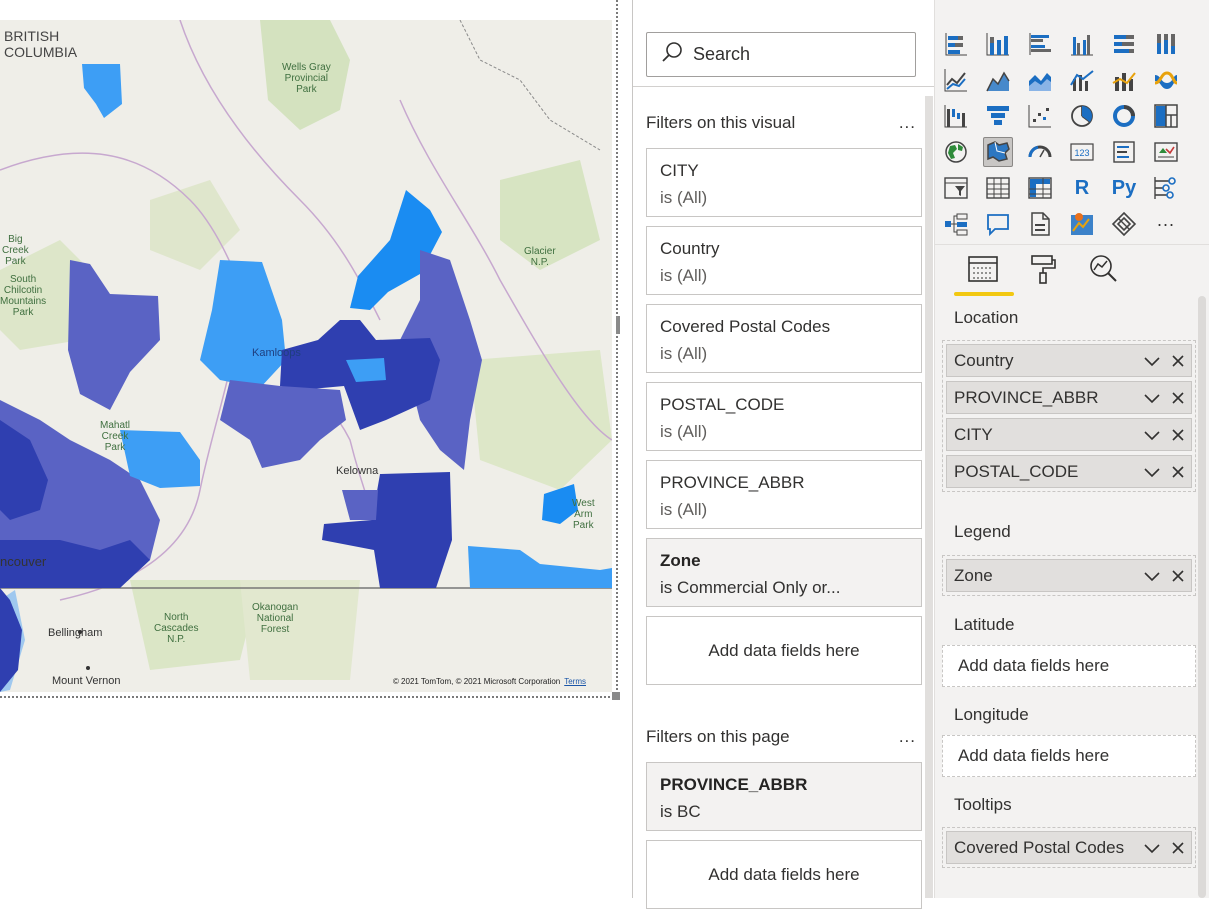 This screenshot has height=909, width=1209. I want to click on terms-link: Terms, so click(575, 681).